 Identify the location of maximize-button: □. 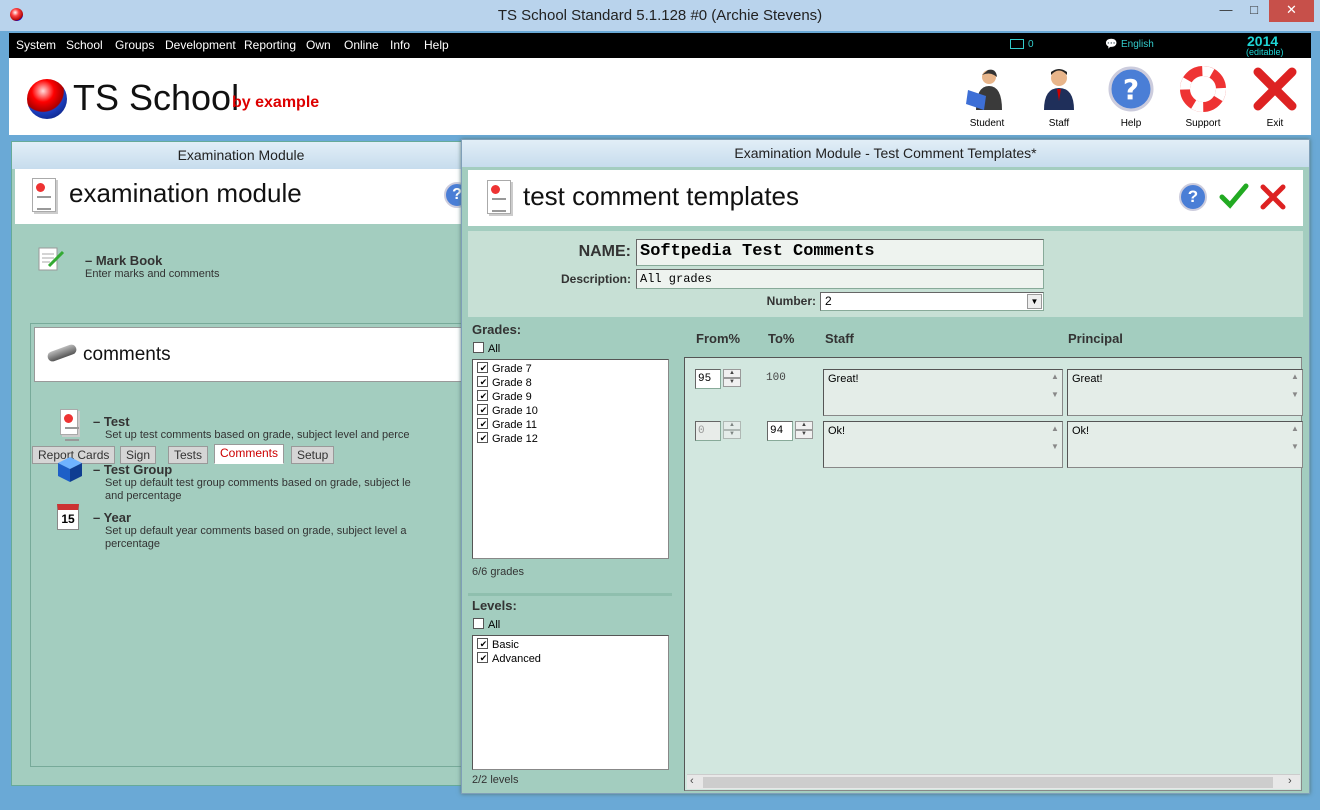
(1254, 11).